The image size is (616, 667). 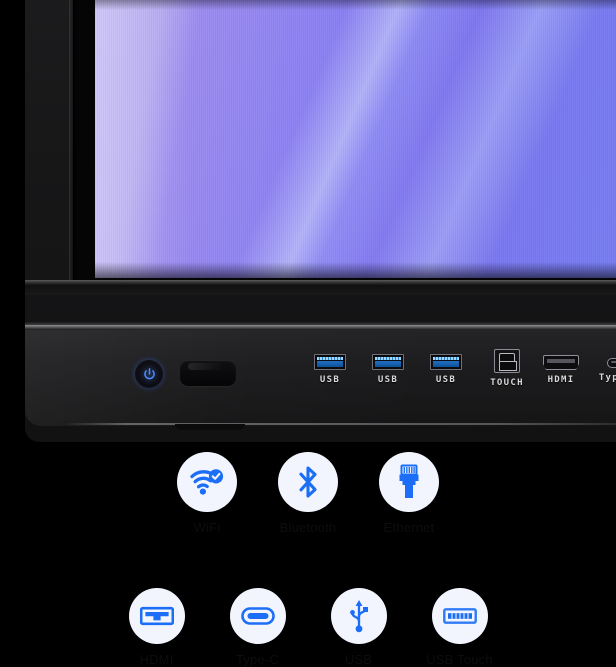 I want to click on port-usb-3: USB, so click(x=446, y=369).